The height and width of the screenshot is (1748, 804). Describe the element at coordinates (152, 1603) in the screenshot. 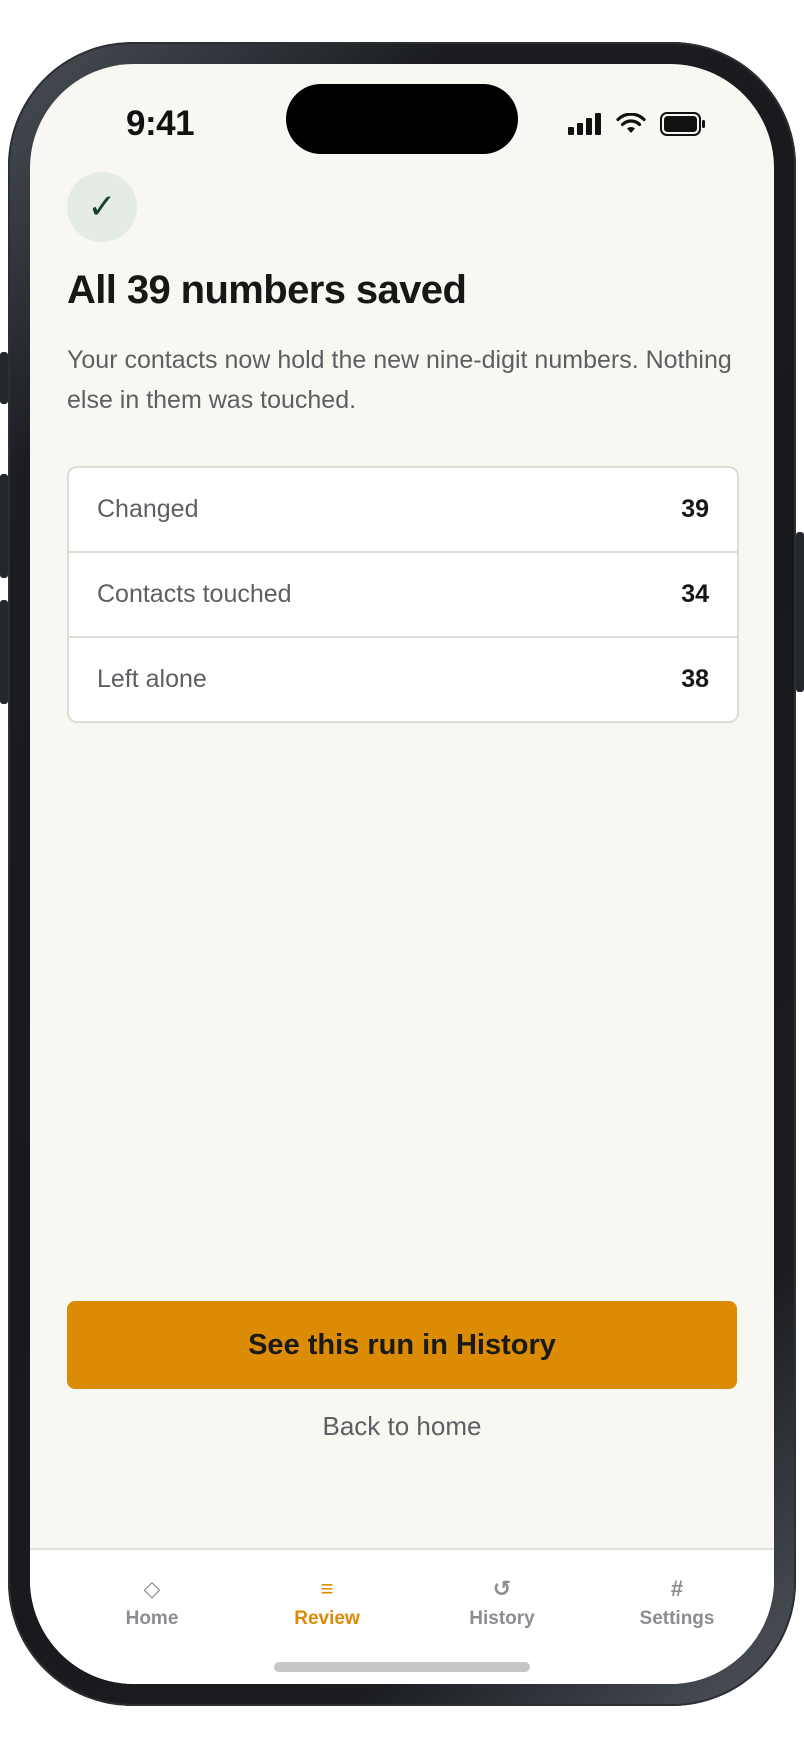

I see `tab-home: ◇ Home` at that location.